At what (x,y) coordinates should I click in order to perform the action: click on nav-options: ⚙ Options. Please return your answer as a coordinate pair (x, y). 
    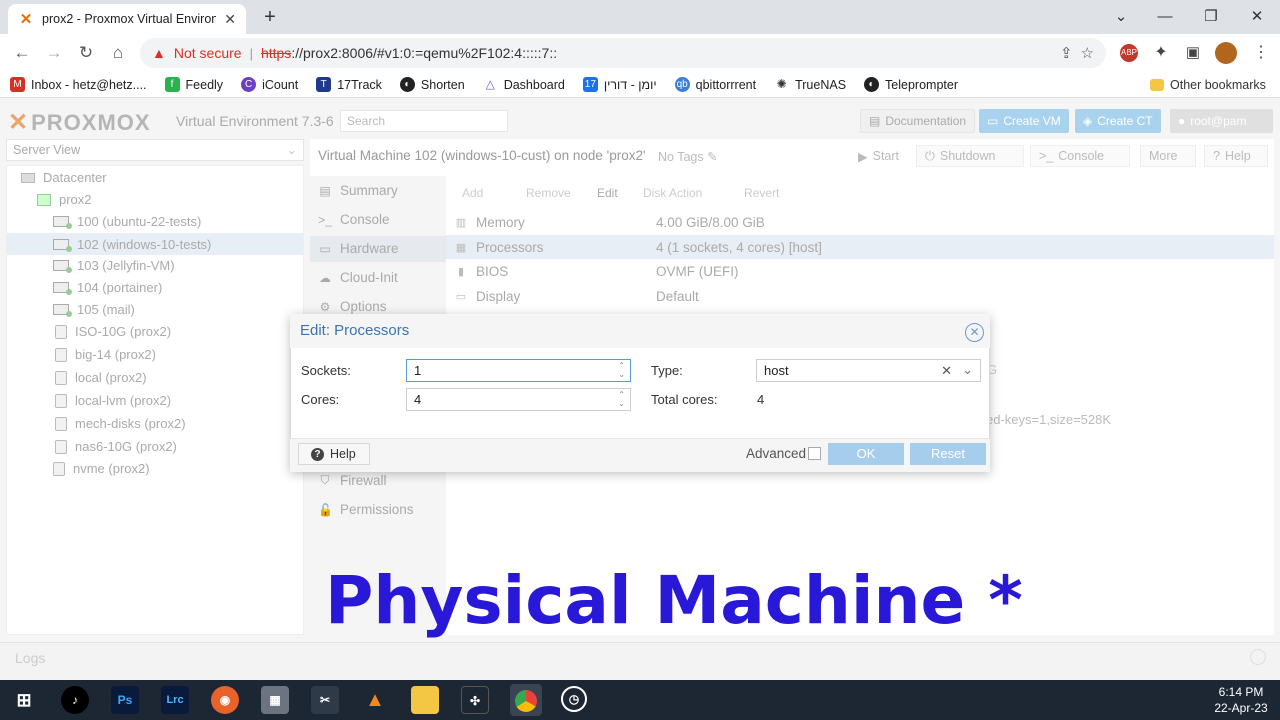
    Looking at the image, I should click on (352, 306).